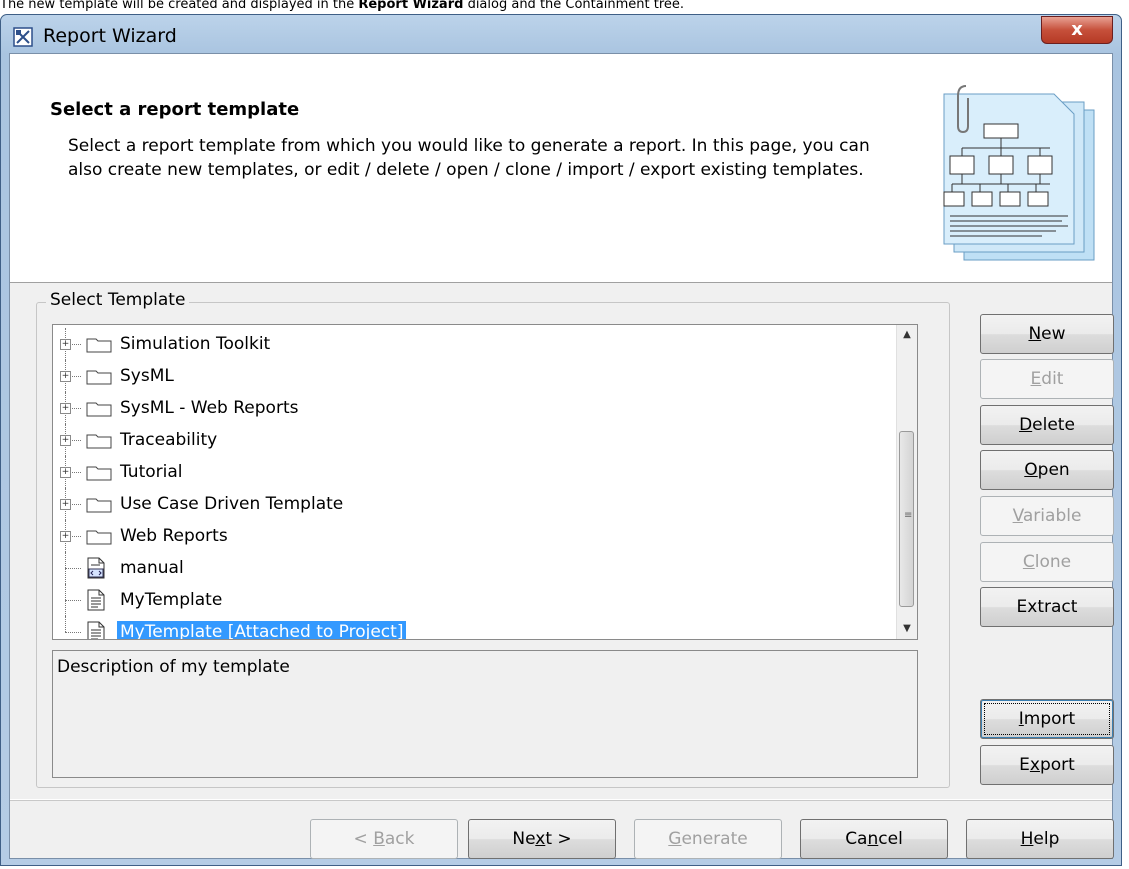 Image resolution: width=1129 pixels, height=869 pixels. Describe the element at coordinates (574, 6) in the screenshot. I see `caption-post: dialog and the Containment tree.` at that location.